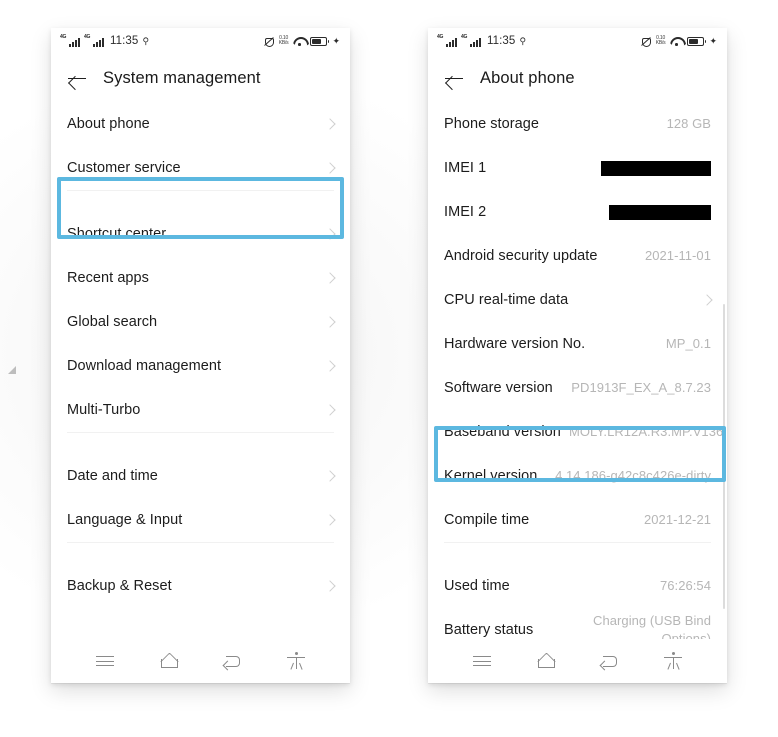  Describe the element at coordinates (577, 586) in the screenshot. I see `list-item-used-time: Used time 76:26:54` at that location.